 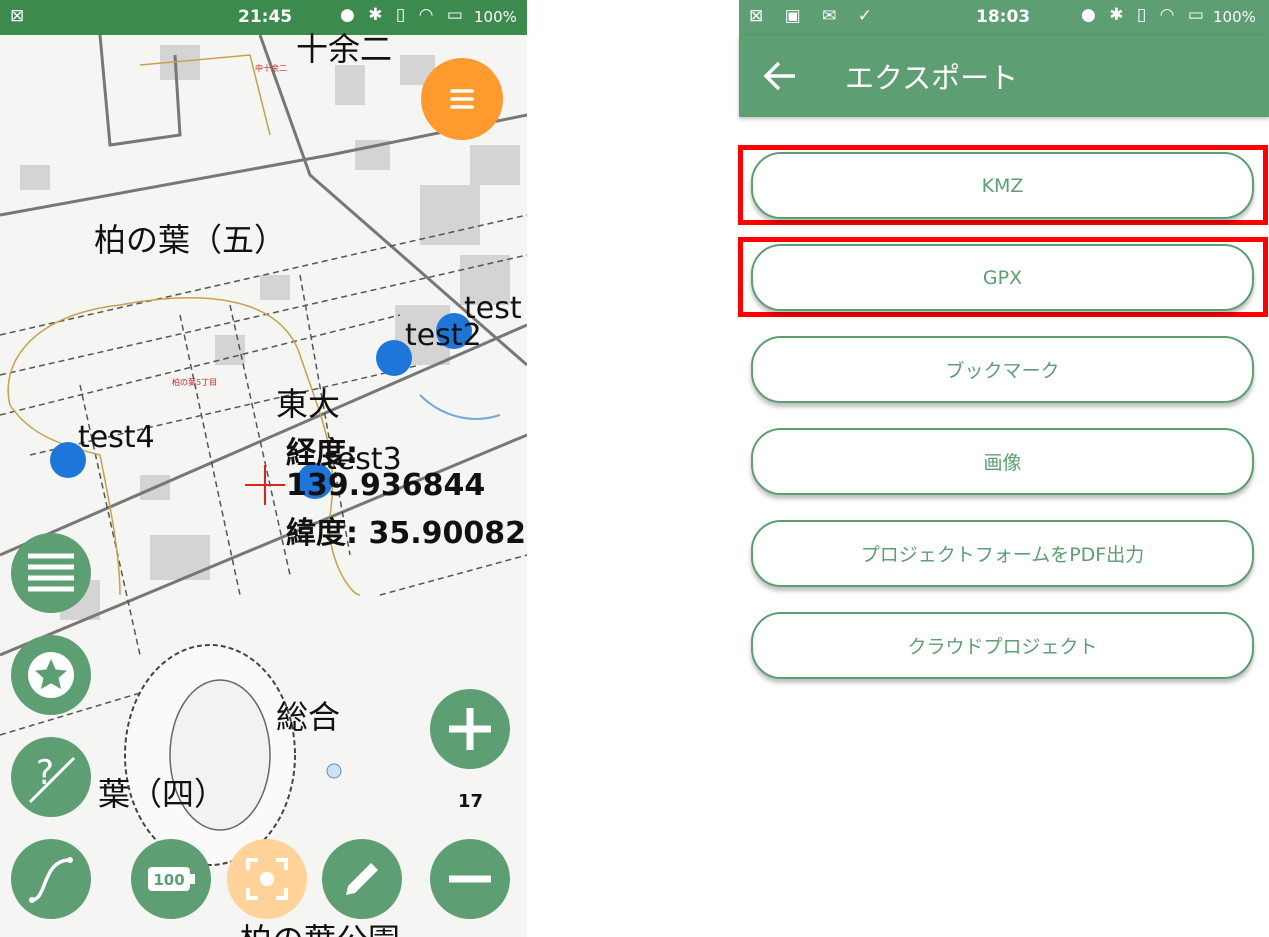 I want to click on longitude-label: 経度:, so click(x=322, y=453).